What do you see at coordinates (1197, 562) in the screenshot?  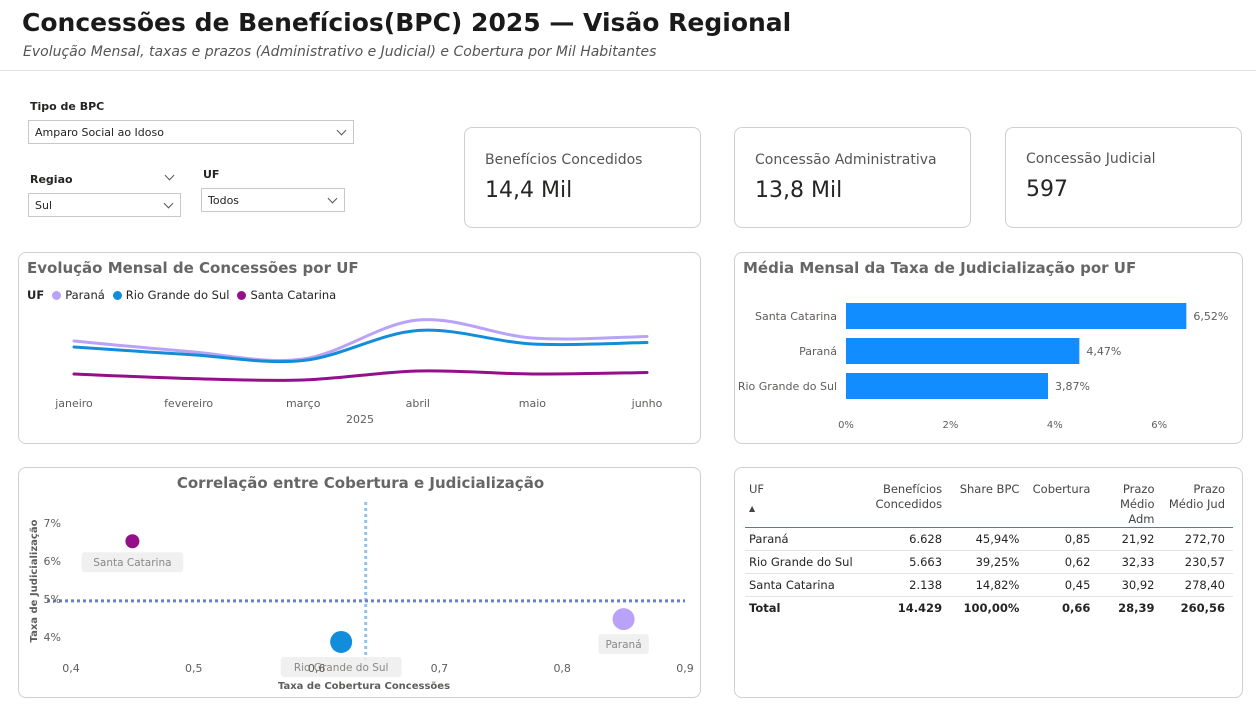 I see `table-cell: 230,57` at bounding box center [1197, 562].